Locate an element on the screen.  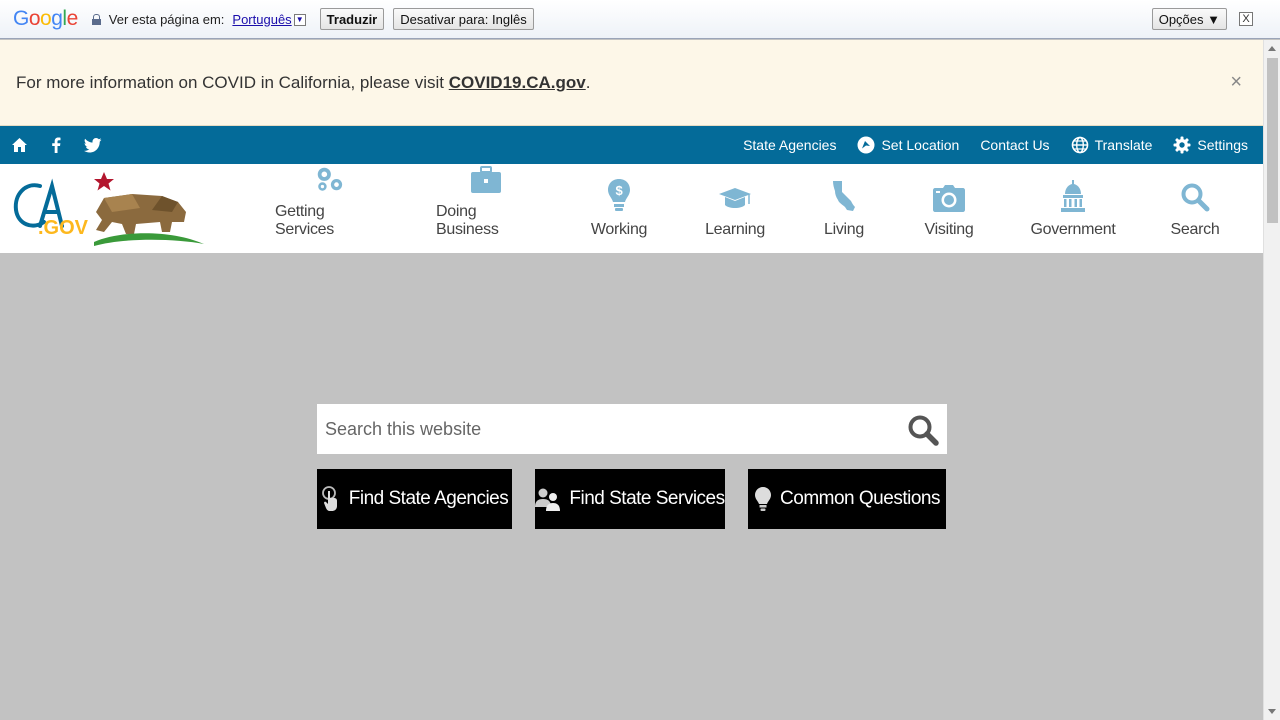
gear-icon is located at coordinates (1182, 145).